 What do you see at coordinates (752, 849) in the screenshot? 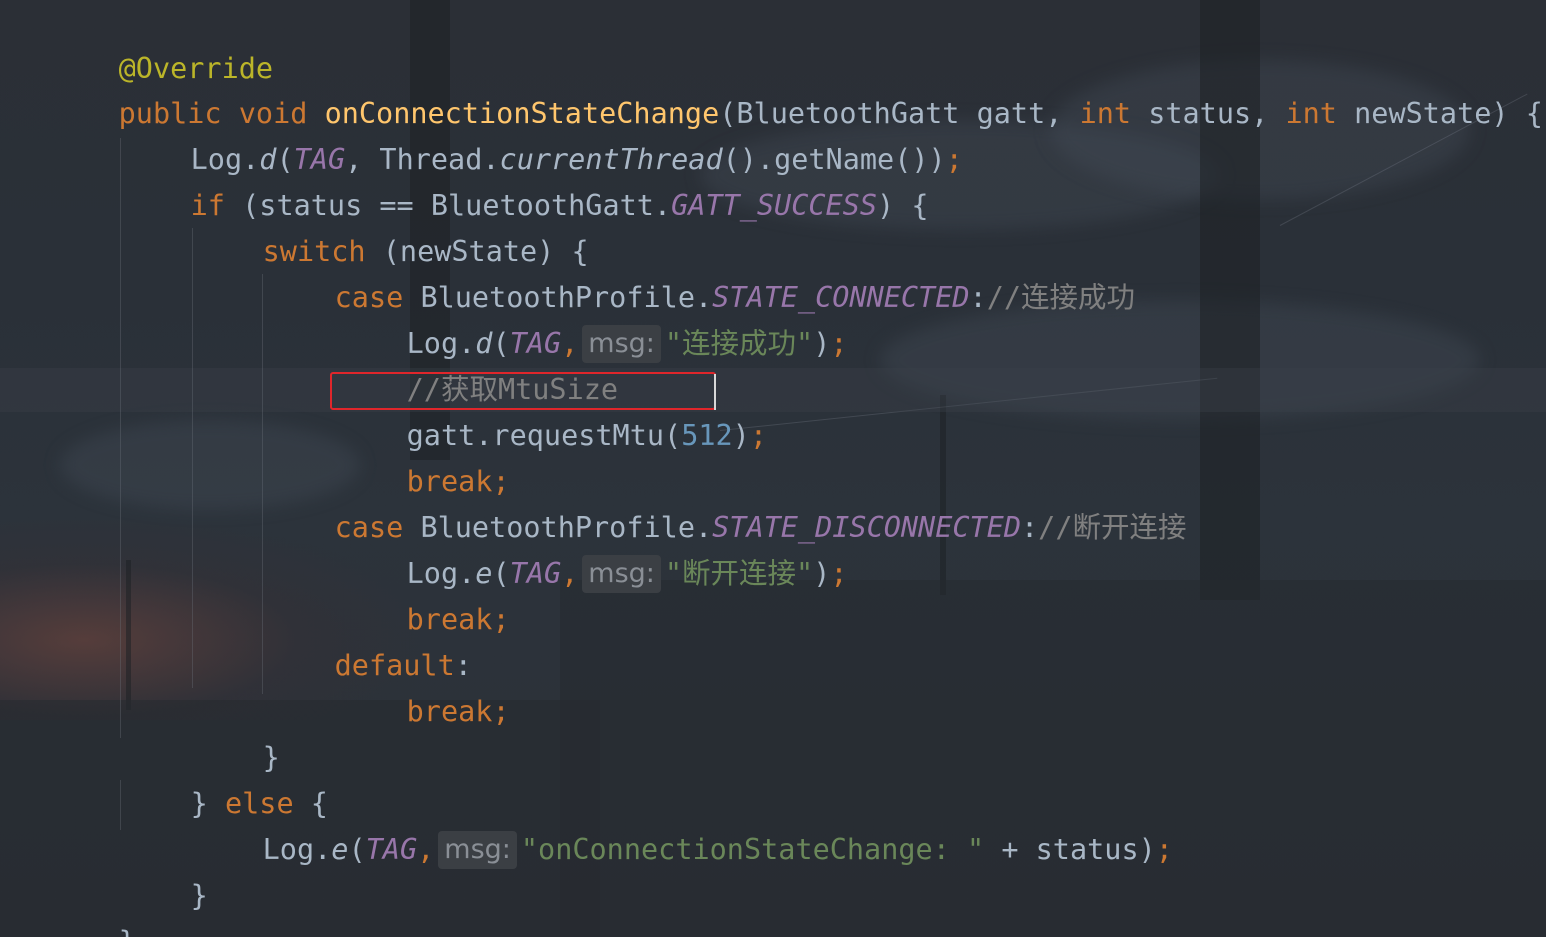
I see `string-token: "onConnectionStateChange: "` at bounding box center [752, 849].